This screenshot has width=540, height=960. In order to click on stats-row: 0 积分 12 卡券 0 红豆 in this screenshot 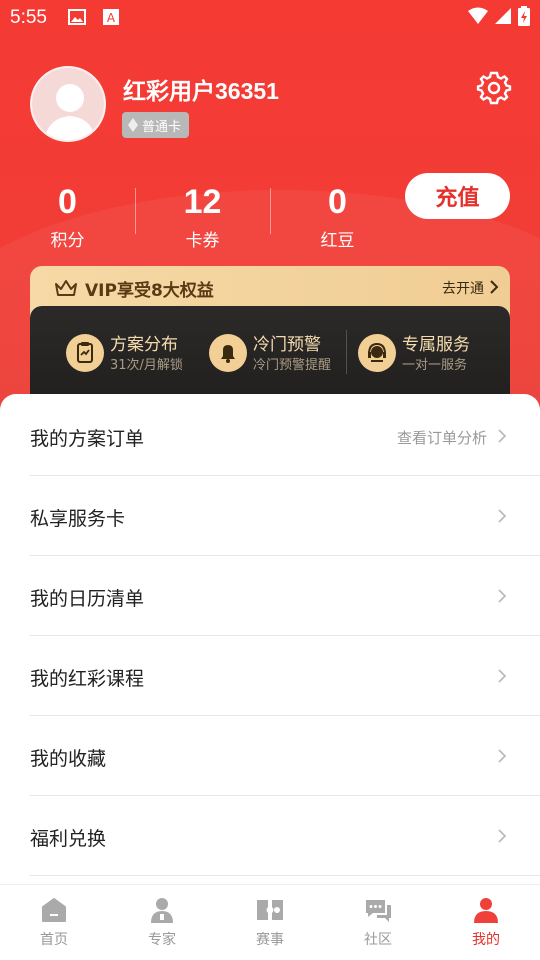, I will do `click(202, 220)`.